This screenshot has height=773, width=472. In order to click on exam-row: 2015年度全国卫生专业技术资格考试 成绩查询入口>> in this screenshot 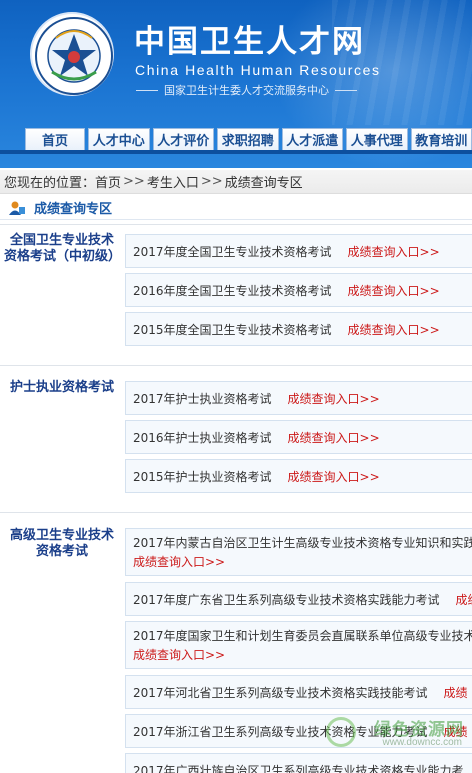, I will do `click(298, 329)`.